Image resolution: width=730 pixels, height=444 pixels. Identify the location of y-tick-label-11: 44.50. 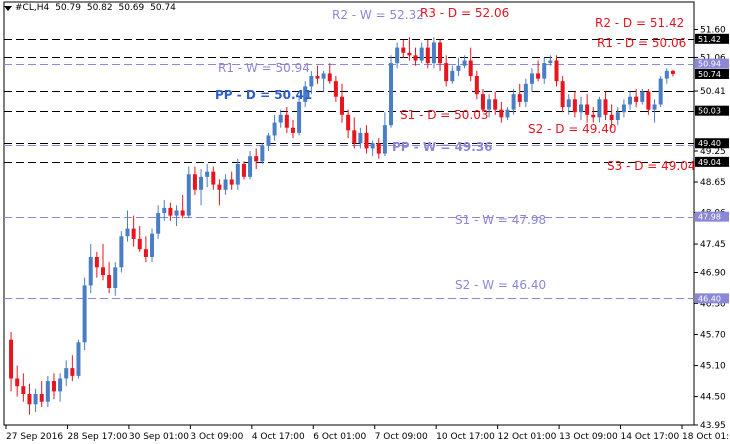
(713, 398).